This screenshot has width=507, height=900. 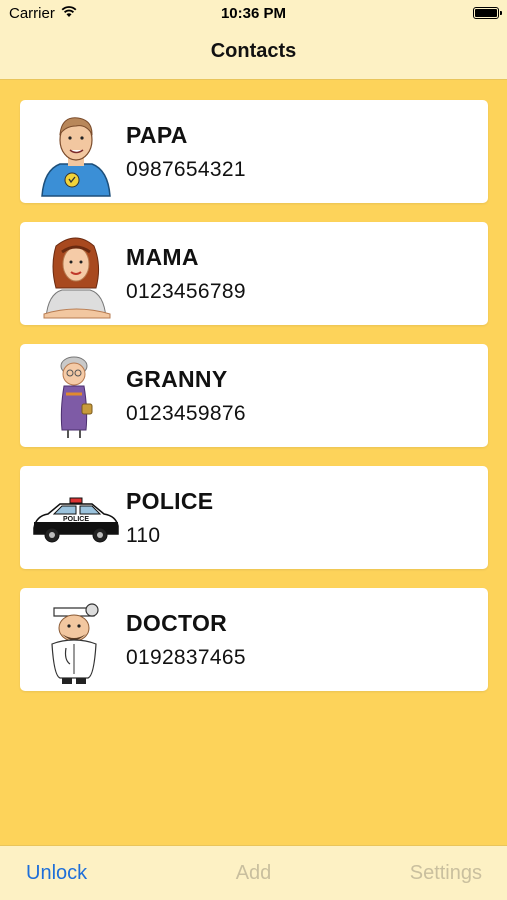 What do you see at coordinates (446, 873) in the screenshot?
I see `settings-button: Settings` at bounding box center [446, 873].